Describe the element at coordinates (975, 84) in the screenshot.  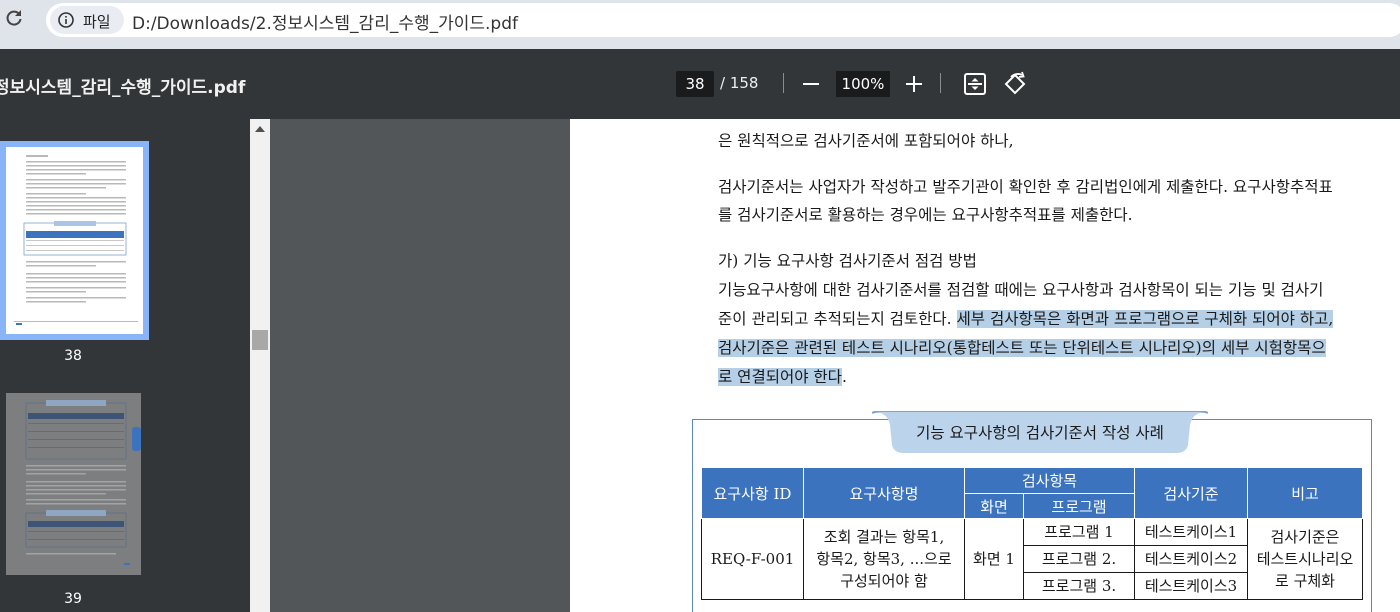
I see `fit-page-icon` at that location.